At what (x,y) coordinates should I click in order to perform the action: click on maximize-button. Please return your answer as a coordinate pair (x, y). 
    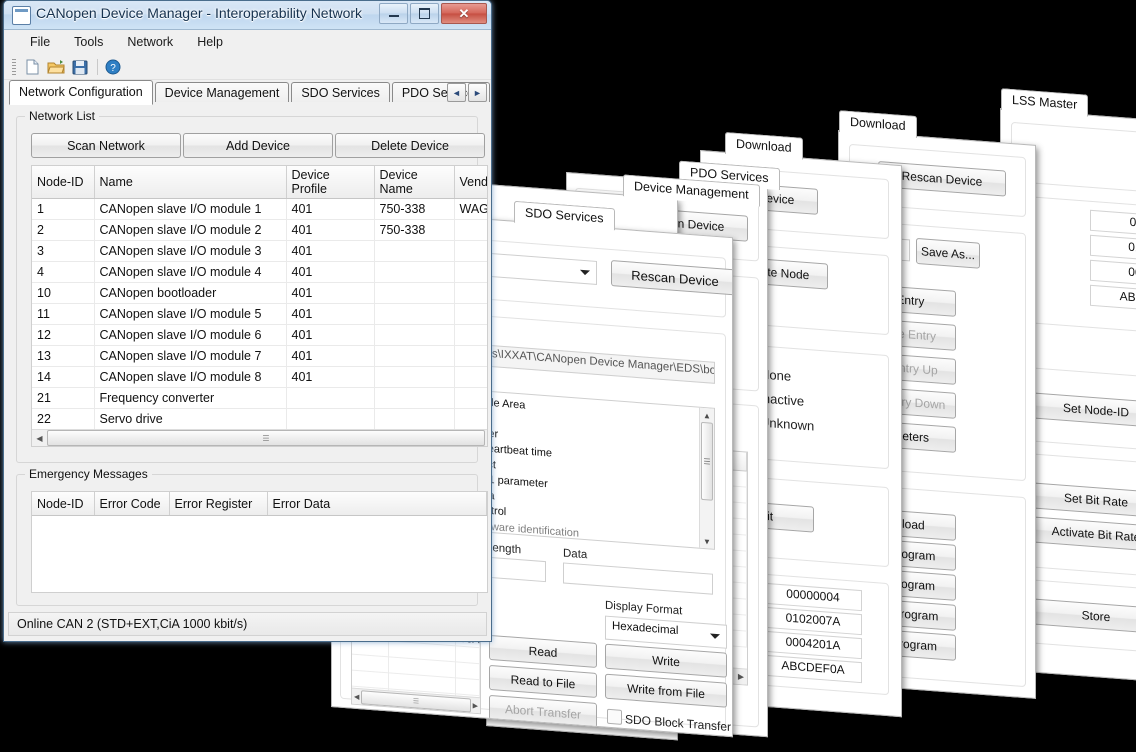
    Looking at the image, I should click on (424, 13).